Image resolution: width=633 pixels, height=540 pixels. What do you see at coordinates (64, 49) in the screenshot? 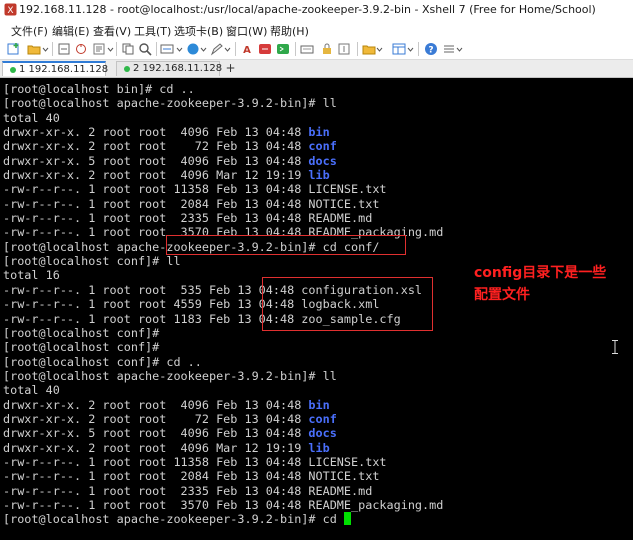
I see `disconnect-icon` at bounding box center [64, 49].